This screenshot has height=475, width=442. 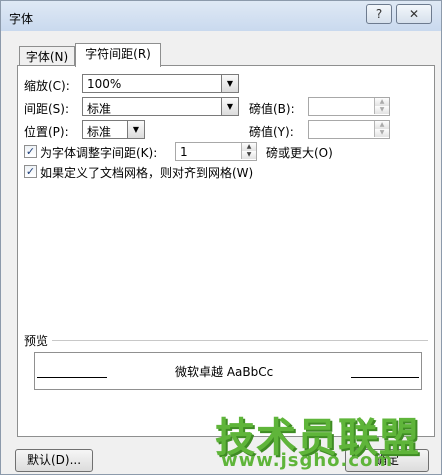 What do you see at coordinates (147, 173) in the screenshot?
I see `snap-grid-label: 如果定义了文档网格，则对齐到网格(W)` at bounding box center [147, 173].